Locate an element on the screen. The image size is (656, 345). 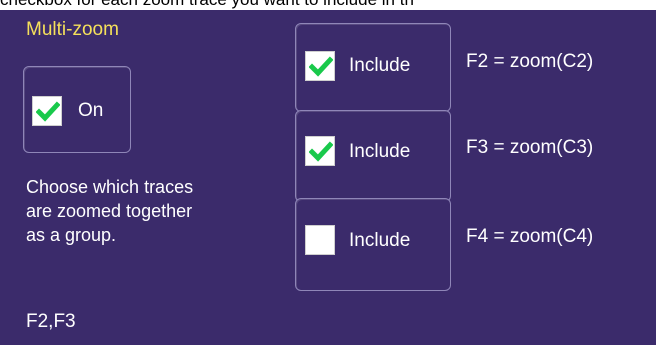
include-f2-checkbox is located at coordinates (320, 66).